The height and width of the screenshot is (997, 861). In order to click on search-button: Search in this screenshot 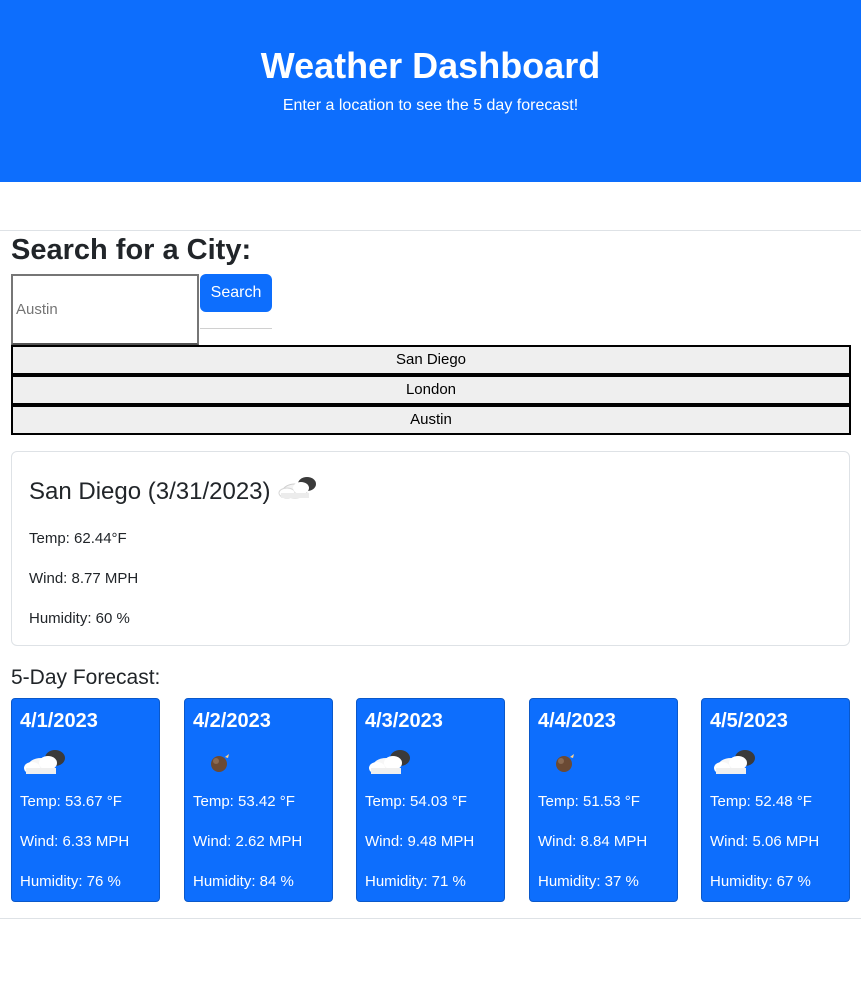, I will do `click(236, 293)`.